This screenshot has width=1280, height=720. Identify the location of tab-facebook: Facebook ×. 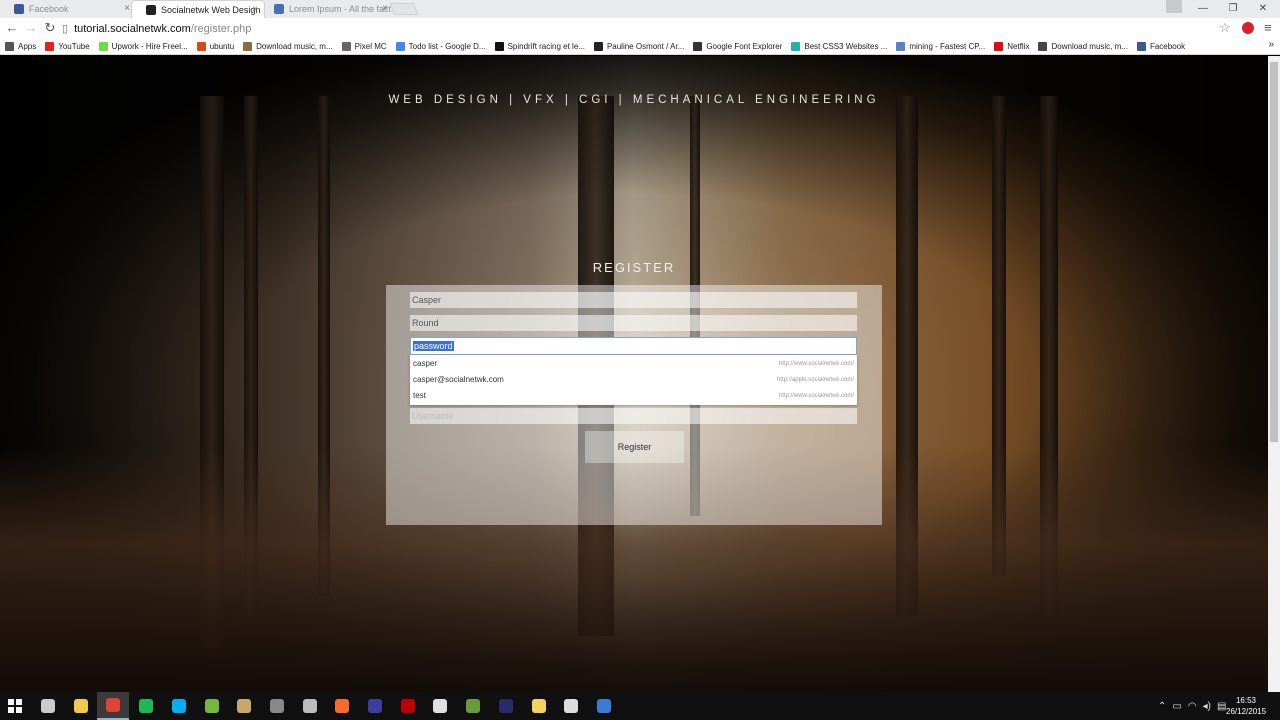
(68, 9).